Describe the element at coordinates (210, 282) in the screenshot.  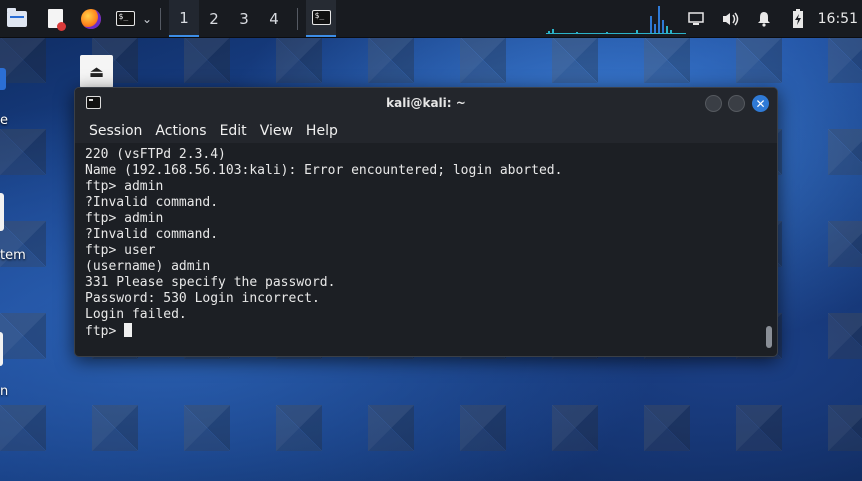
I see `console-line: 331 Please specify the password.` at that location.